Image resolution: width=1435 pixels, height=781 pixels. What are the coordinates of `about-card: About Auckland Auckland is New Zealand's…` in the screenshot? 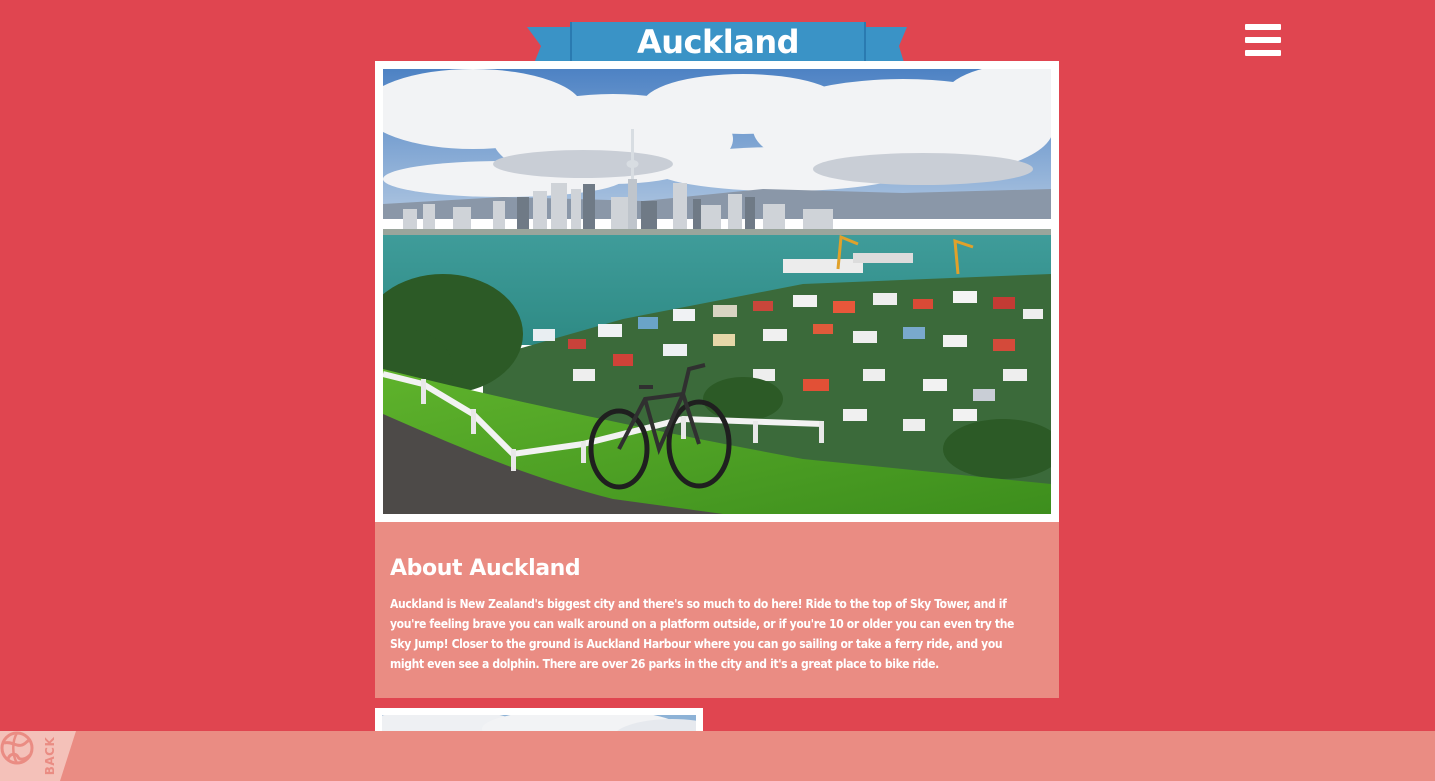 It's located at (717, 610).